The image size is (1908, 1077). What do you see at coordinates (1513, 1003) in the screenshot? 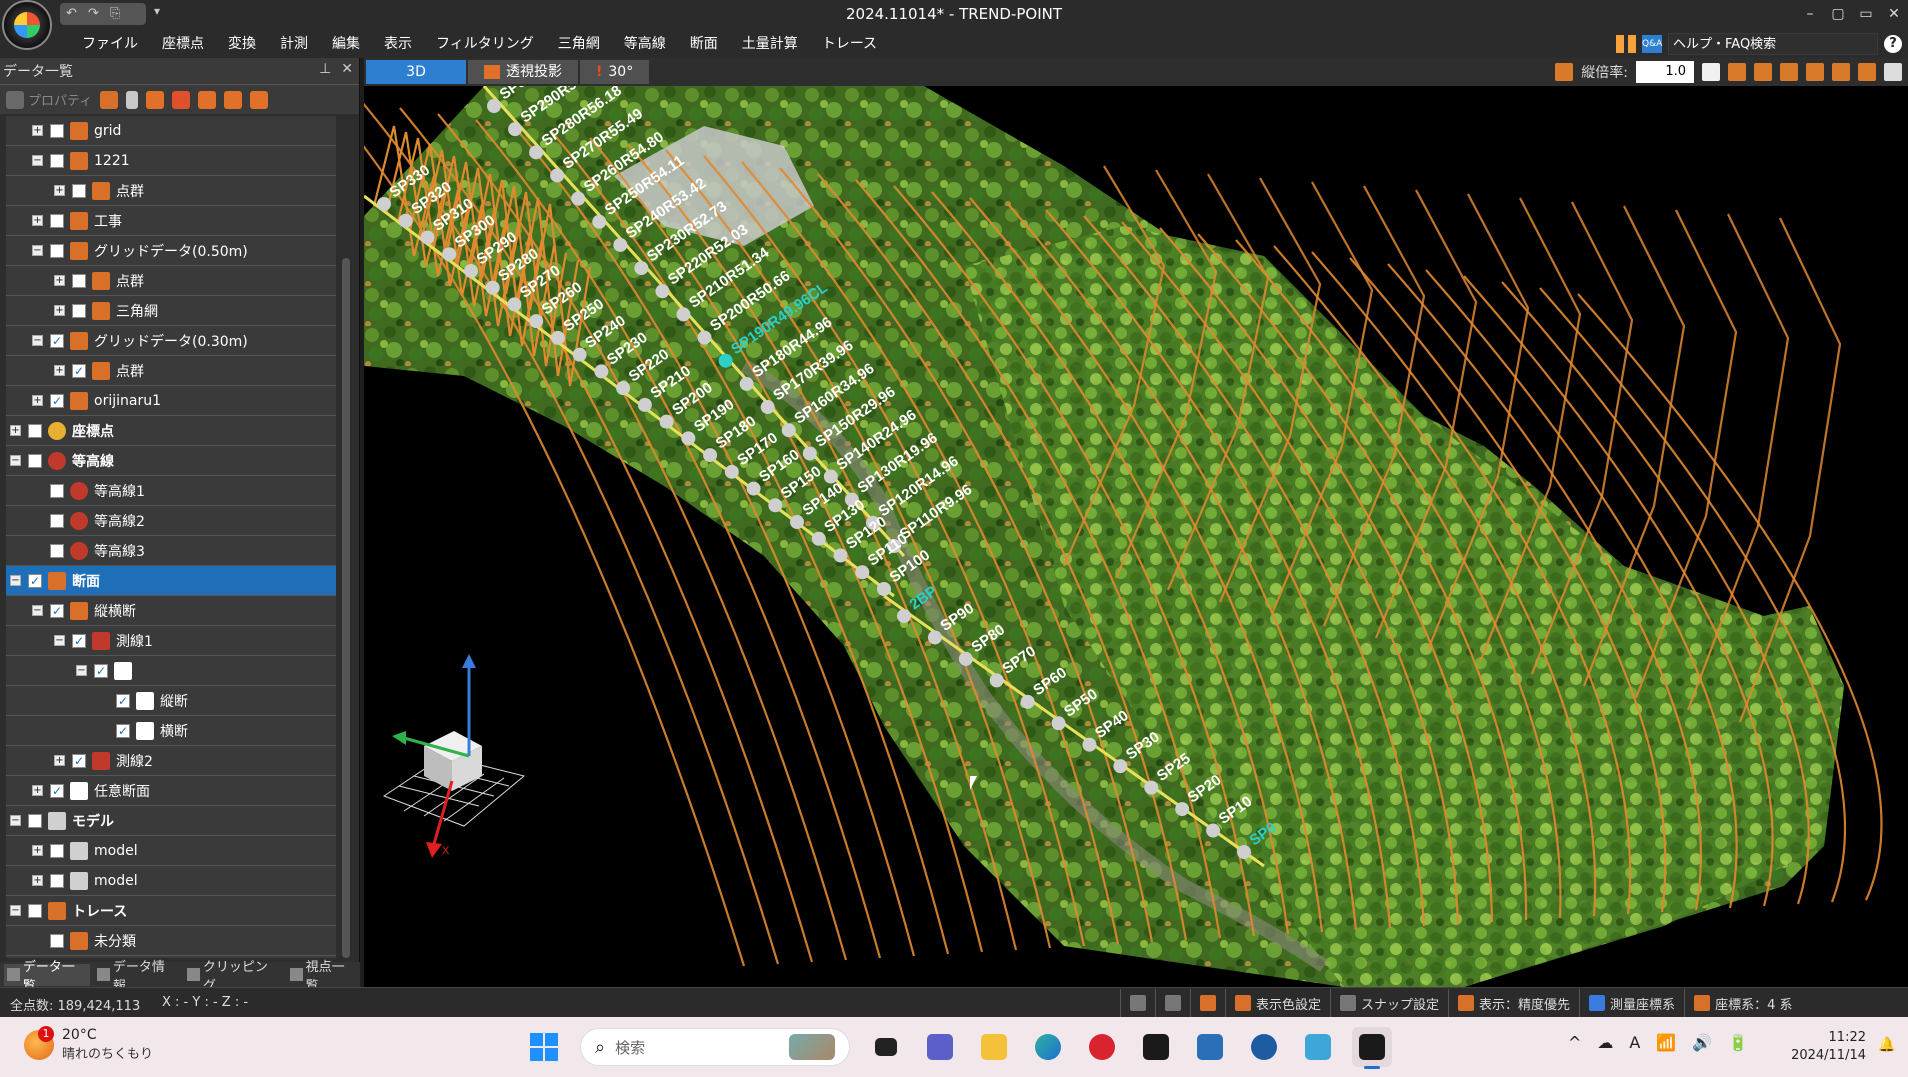
I see `display-precision-button: 表示：精度優先` at bounding box center [1513, 1003].